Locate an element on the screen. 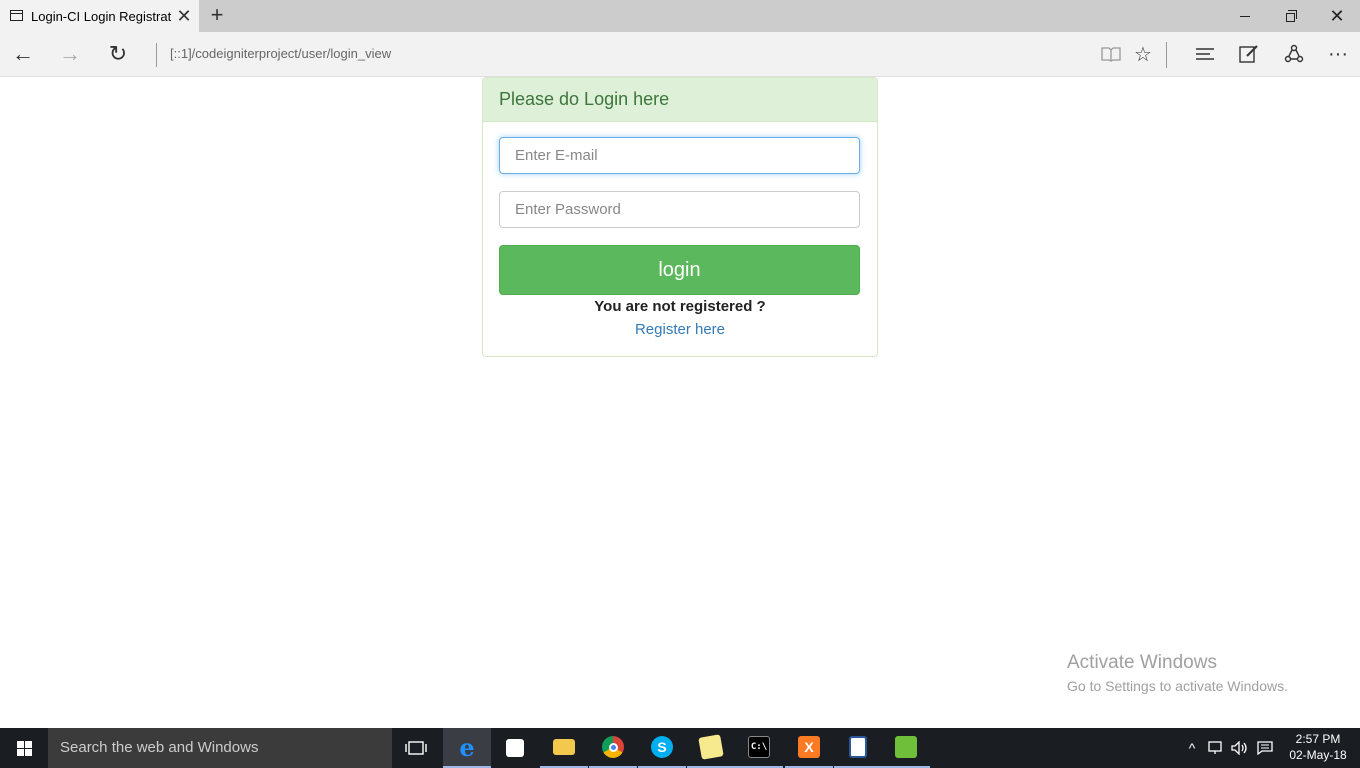  store-icon is located at coordinates (515, 748).